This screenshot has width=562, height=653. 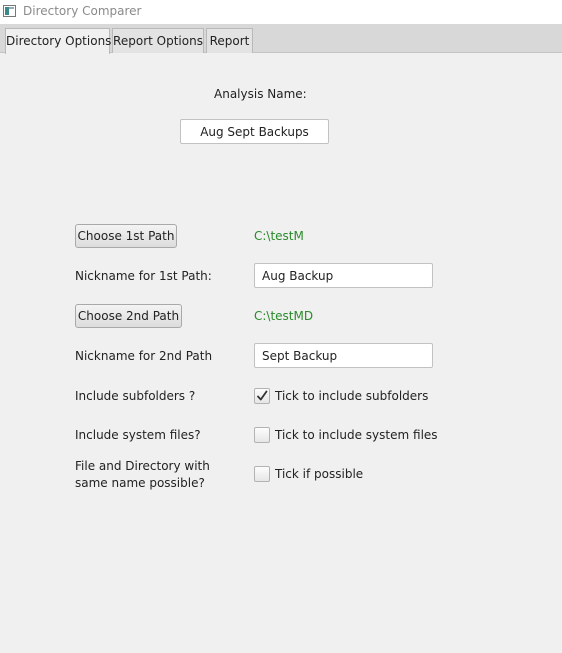 I want to click on choose-first-path-button: Choose 1st Path, so click(x=126, y=236).